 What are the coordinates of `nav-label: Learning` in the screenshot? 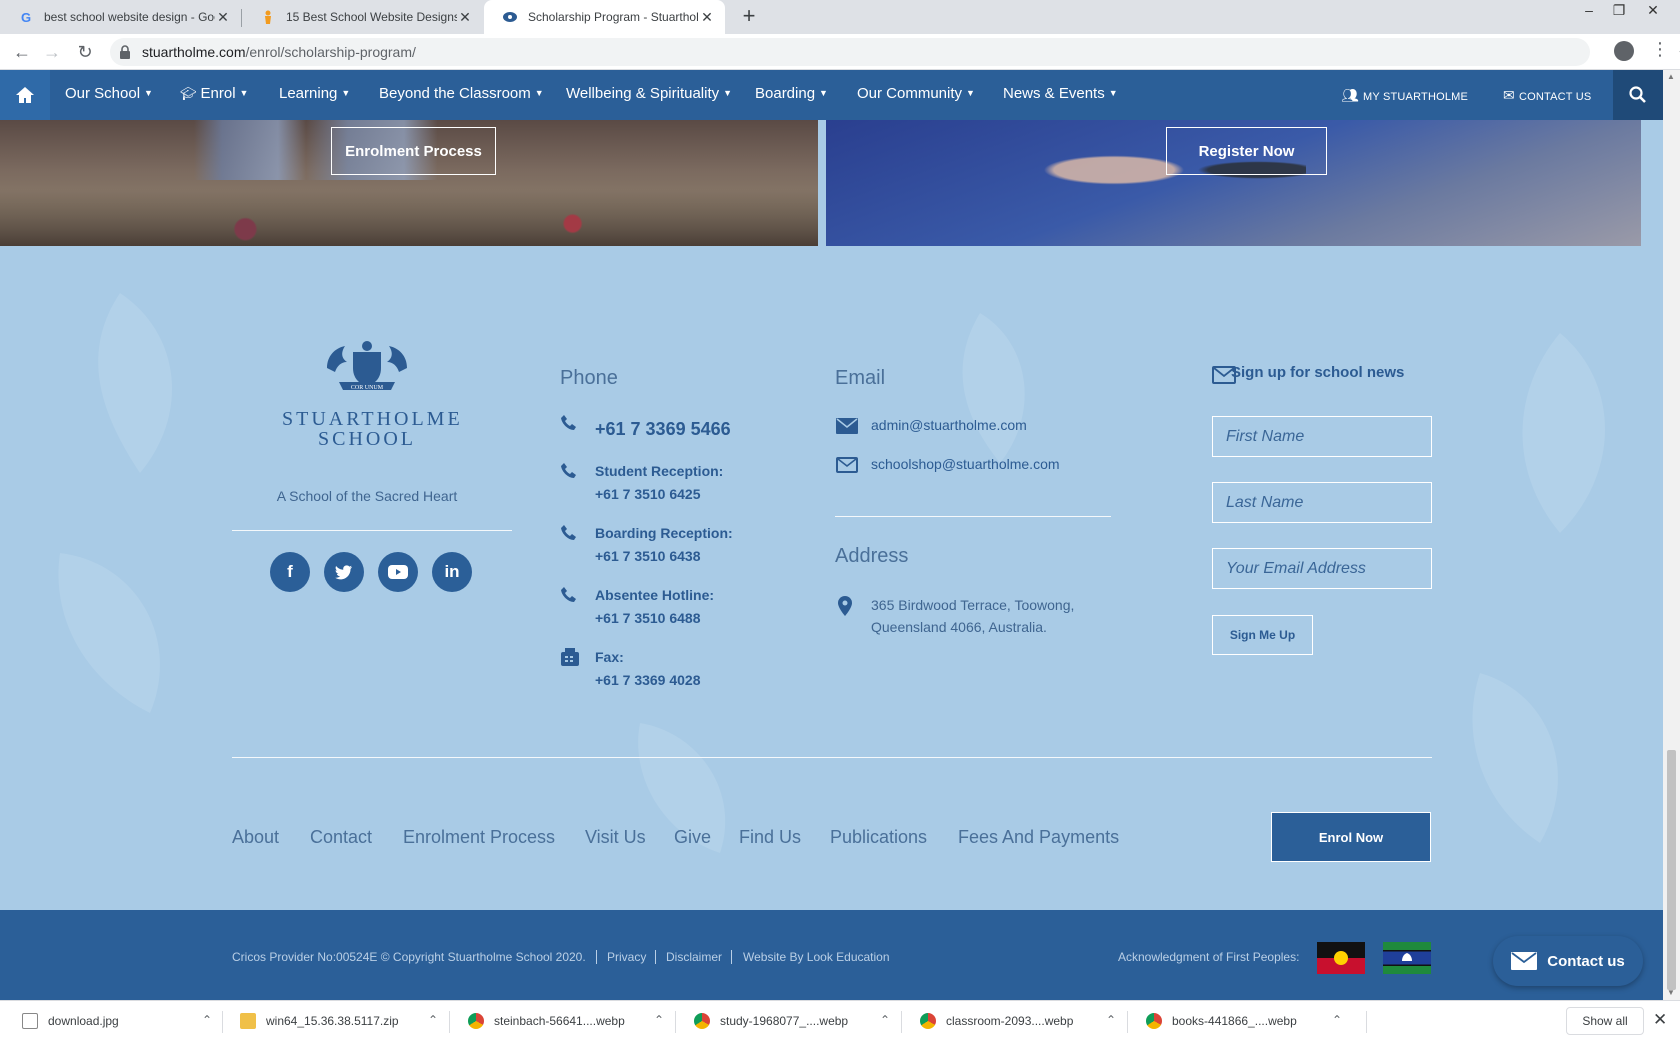 It's located at (308, 93).